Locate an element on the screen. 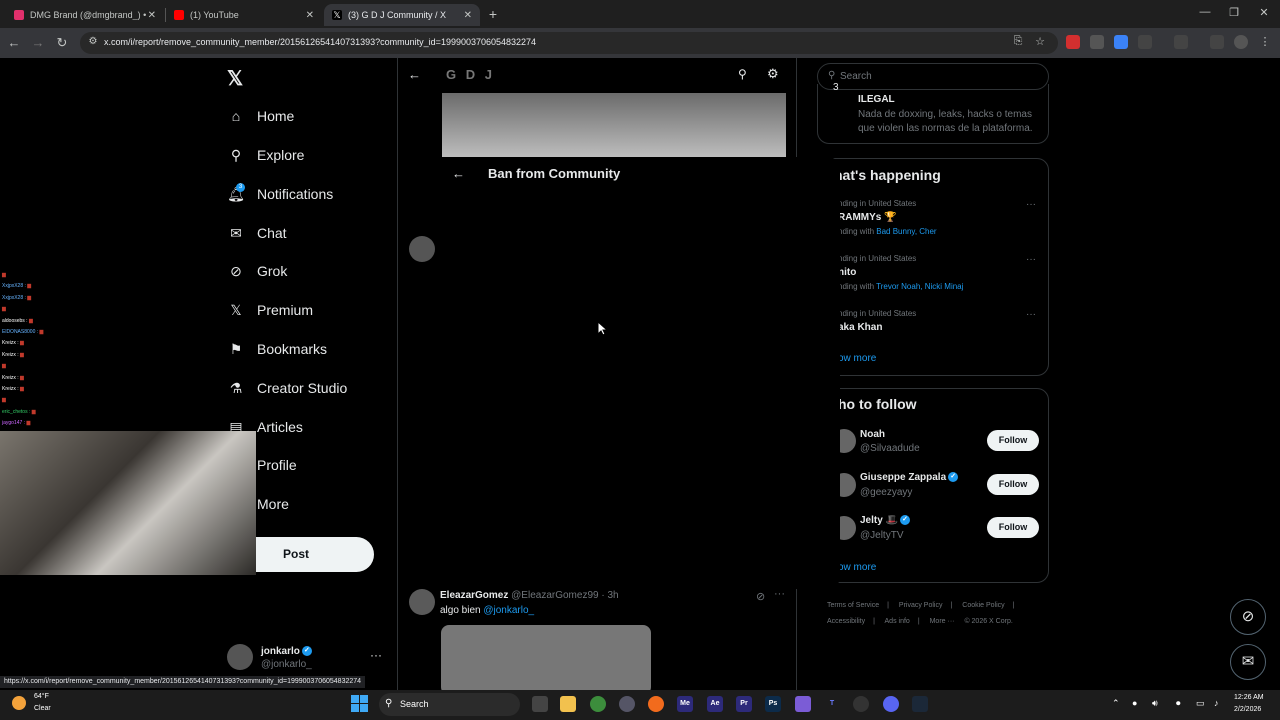 The height and width of the screenshot is (720, 1280). chat-message: ▆ is located at coordinates (42, 309).